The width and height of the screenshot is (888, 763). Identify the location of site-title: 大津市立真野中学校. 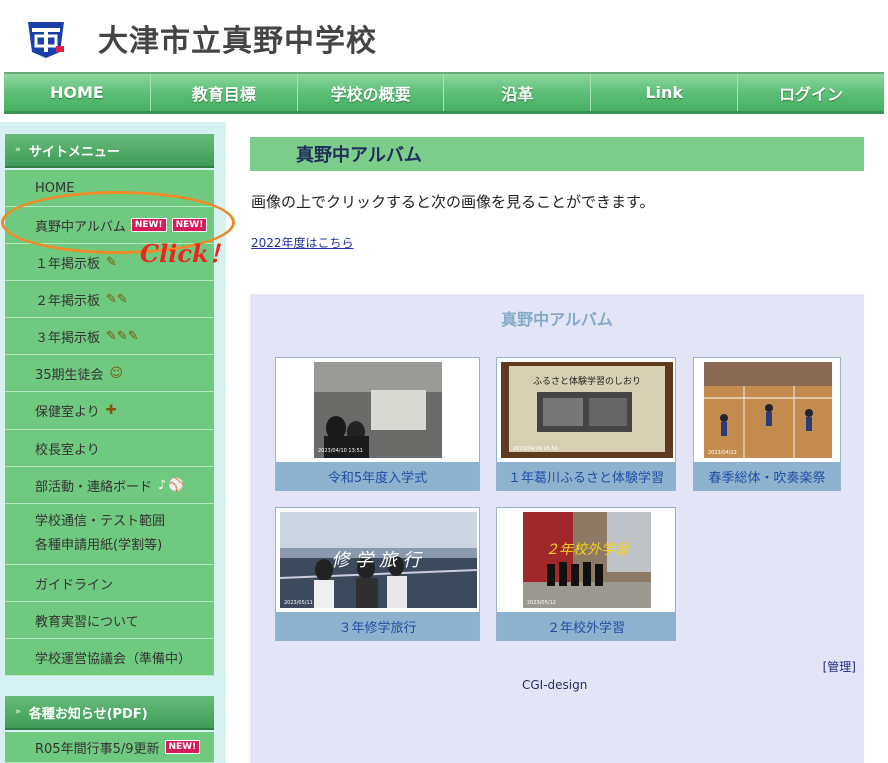
(237, 38).